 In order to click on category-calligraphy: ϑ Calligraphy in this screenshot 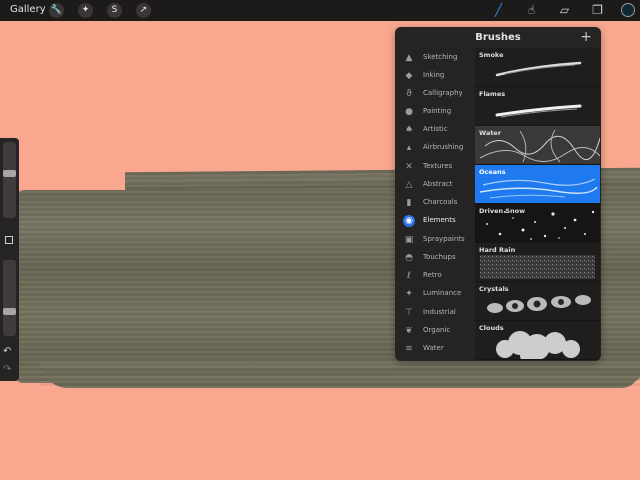, I will do `click(435, 94)`.